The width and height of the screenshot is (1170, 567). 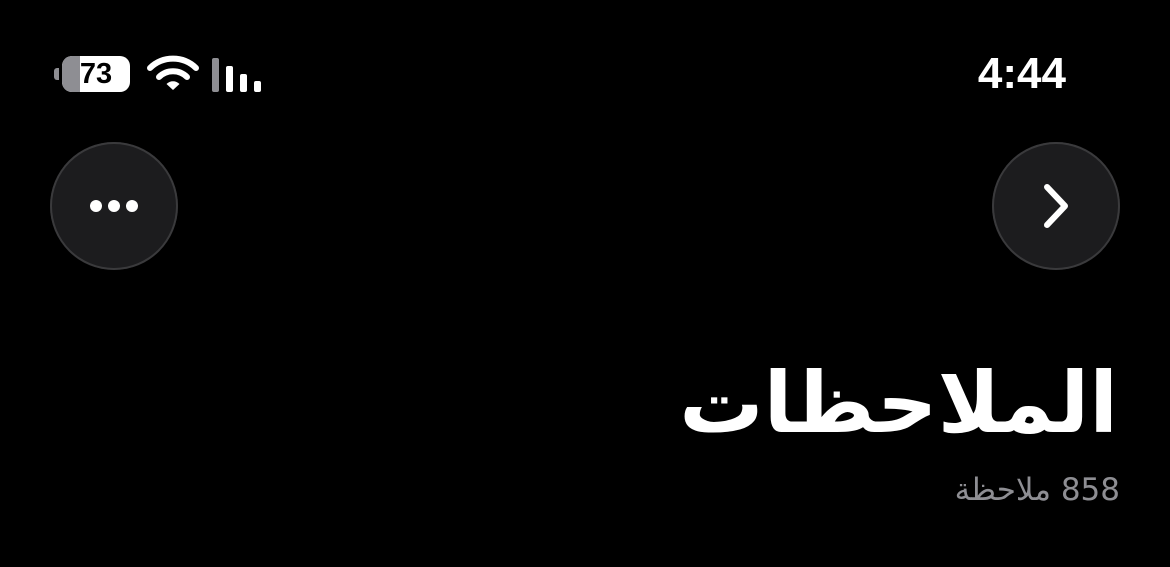 I want to click on forward-button, so click(x=1056, y=206).